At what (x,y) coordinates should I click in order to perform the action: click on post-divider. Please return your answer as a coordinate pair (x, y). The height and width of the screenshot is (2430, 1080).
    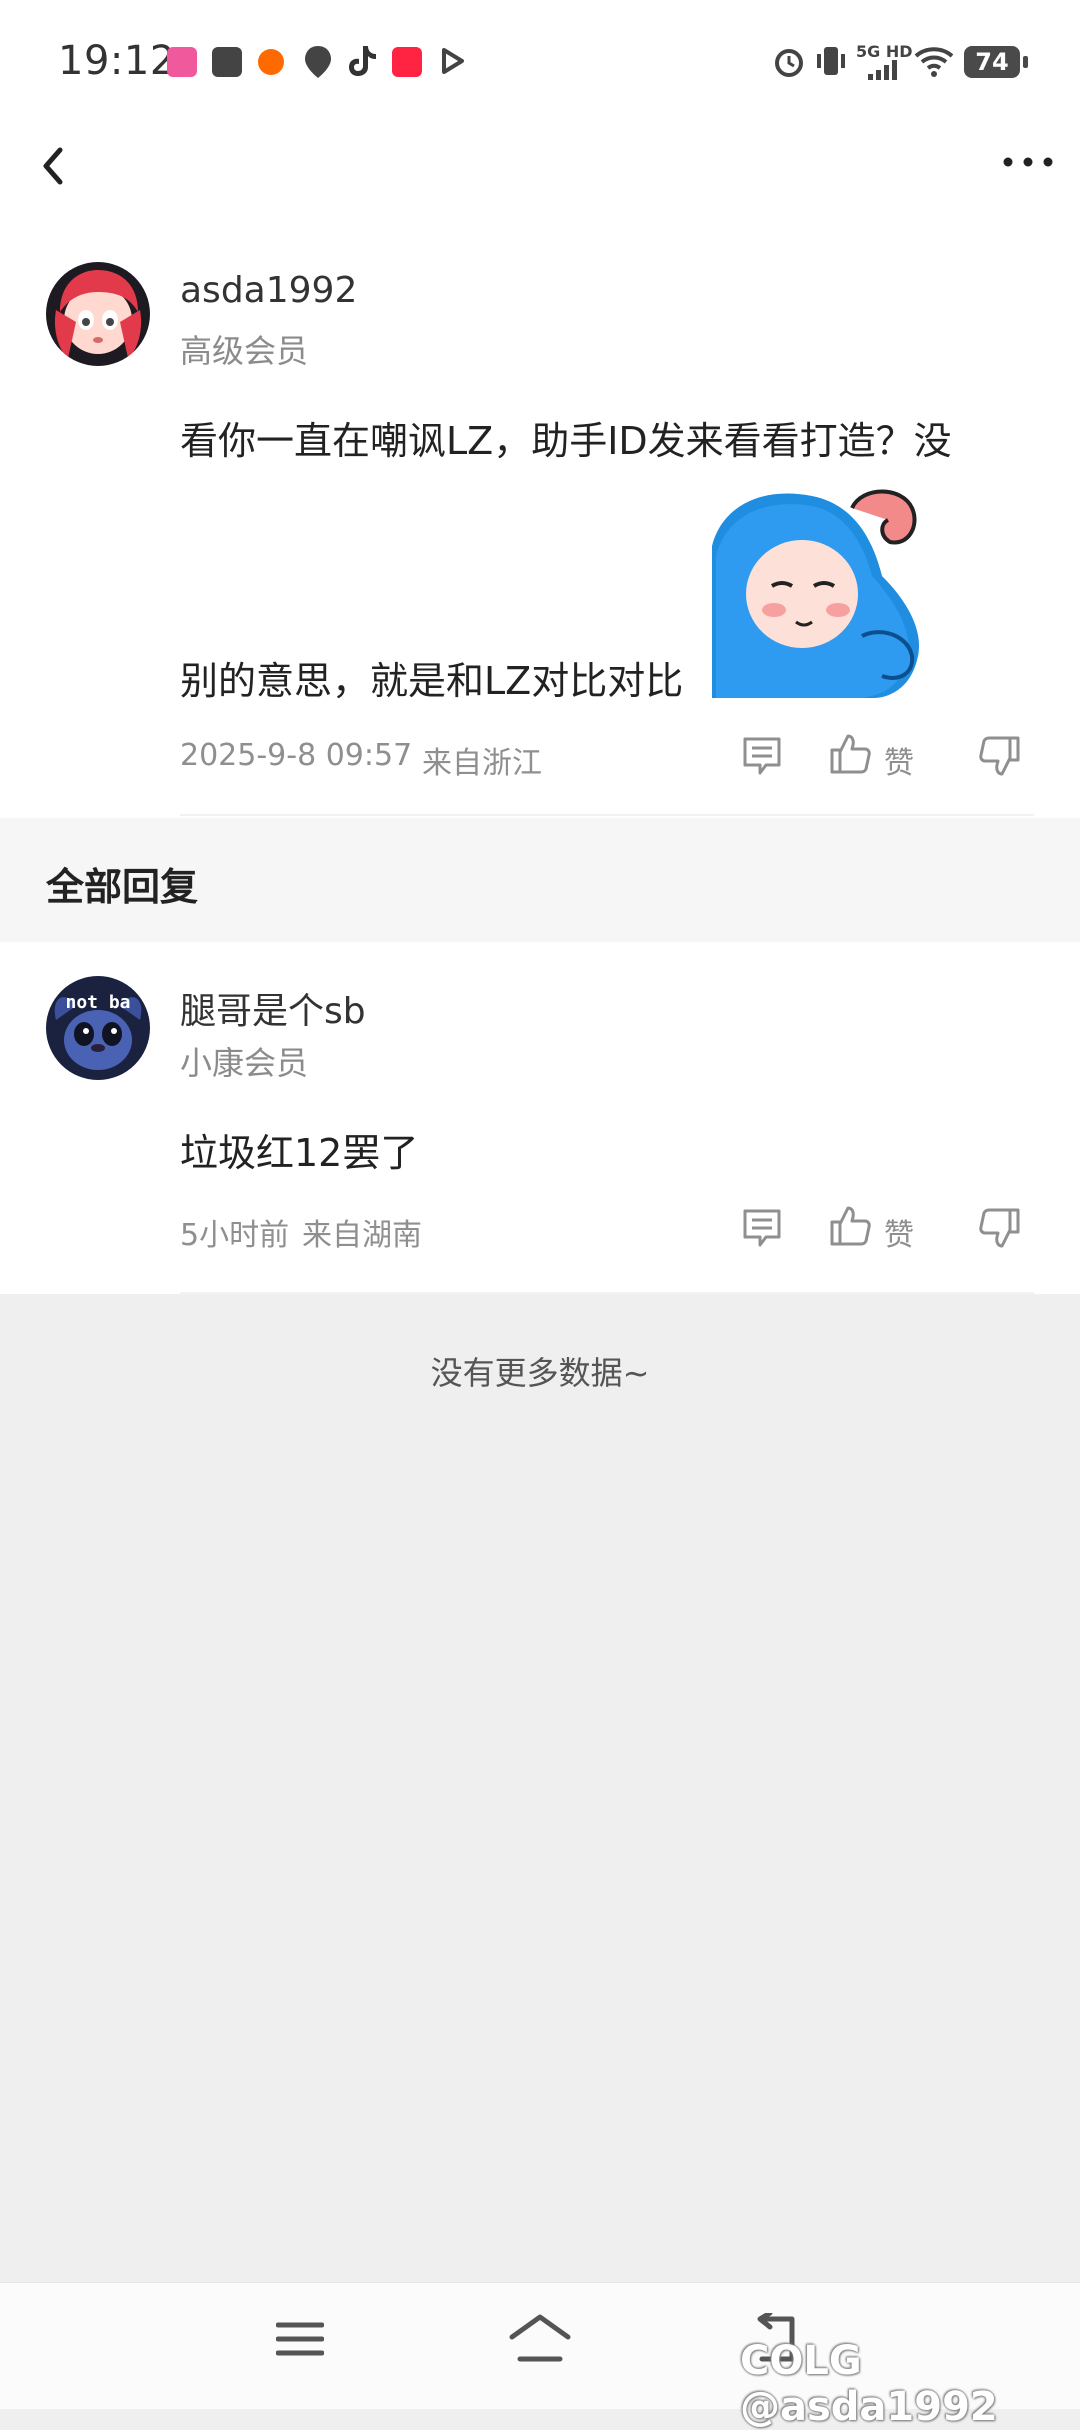
    Looking at the image, I should click on (607, 815).